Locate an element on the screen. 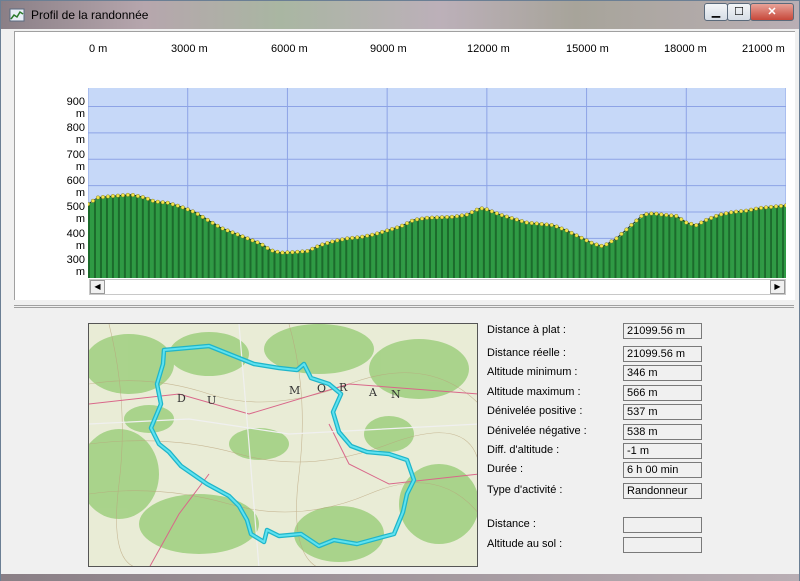  maximize-button: ☐ is located at coordinates (739, 12).